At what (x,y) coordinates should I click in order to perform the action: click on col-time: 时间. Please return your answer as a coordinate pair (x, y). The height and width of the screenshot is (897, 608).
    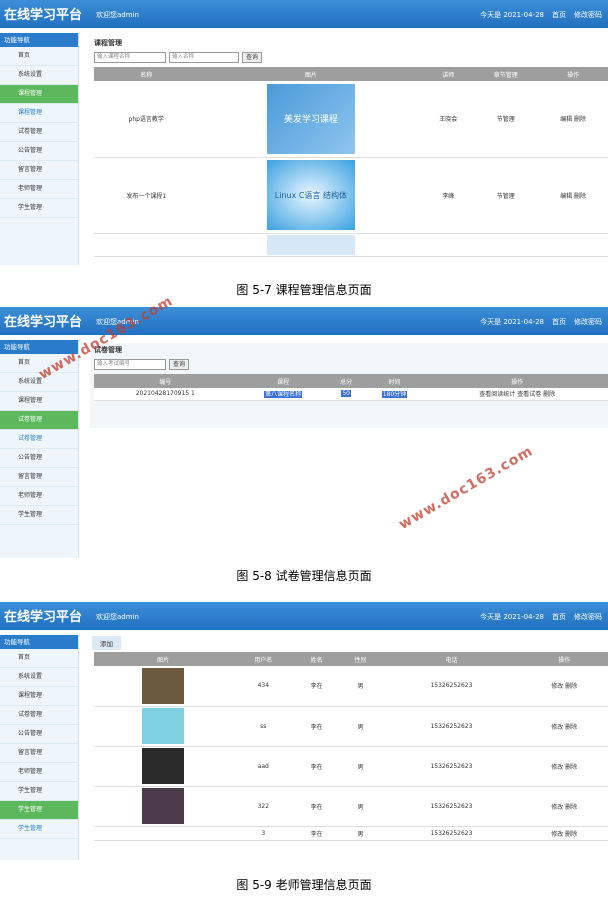
    Looking at the image, I should click on (394, 381).